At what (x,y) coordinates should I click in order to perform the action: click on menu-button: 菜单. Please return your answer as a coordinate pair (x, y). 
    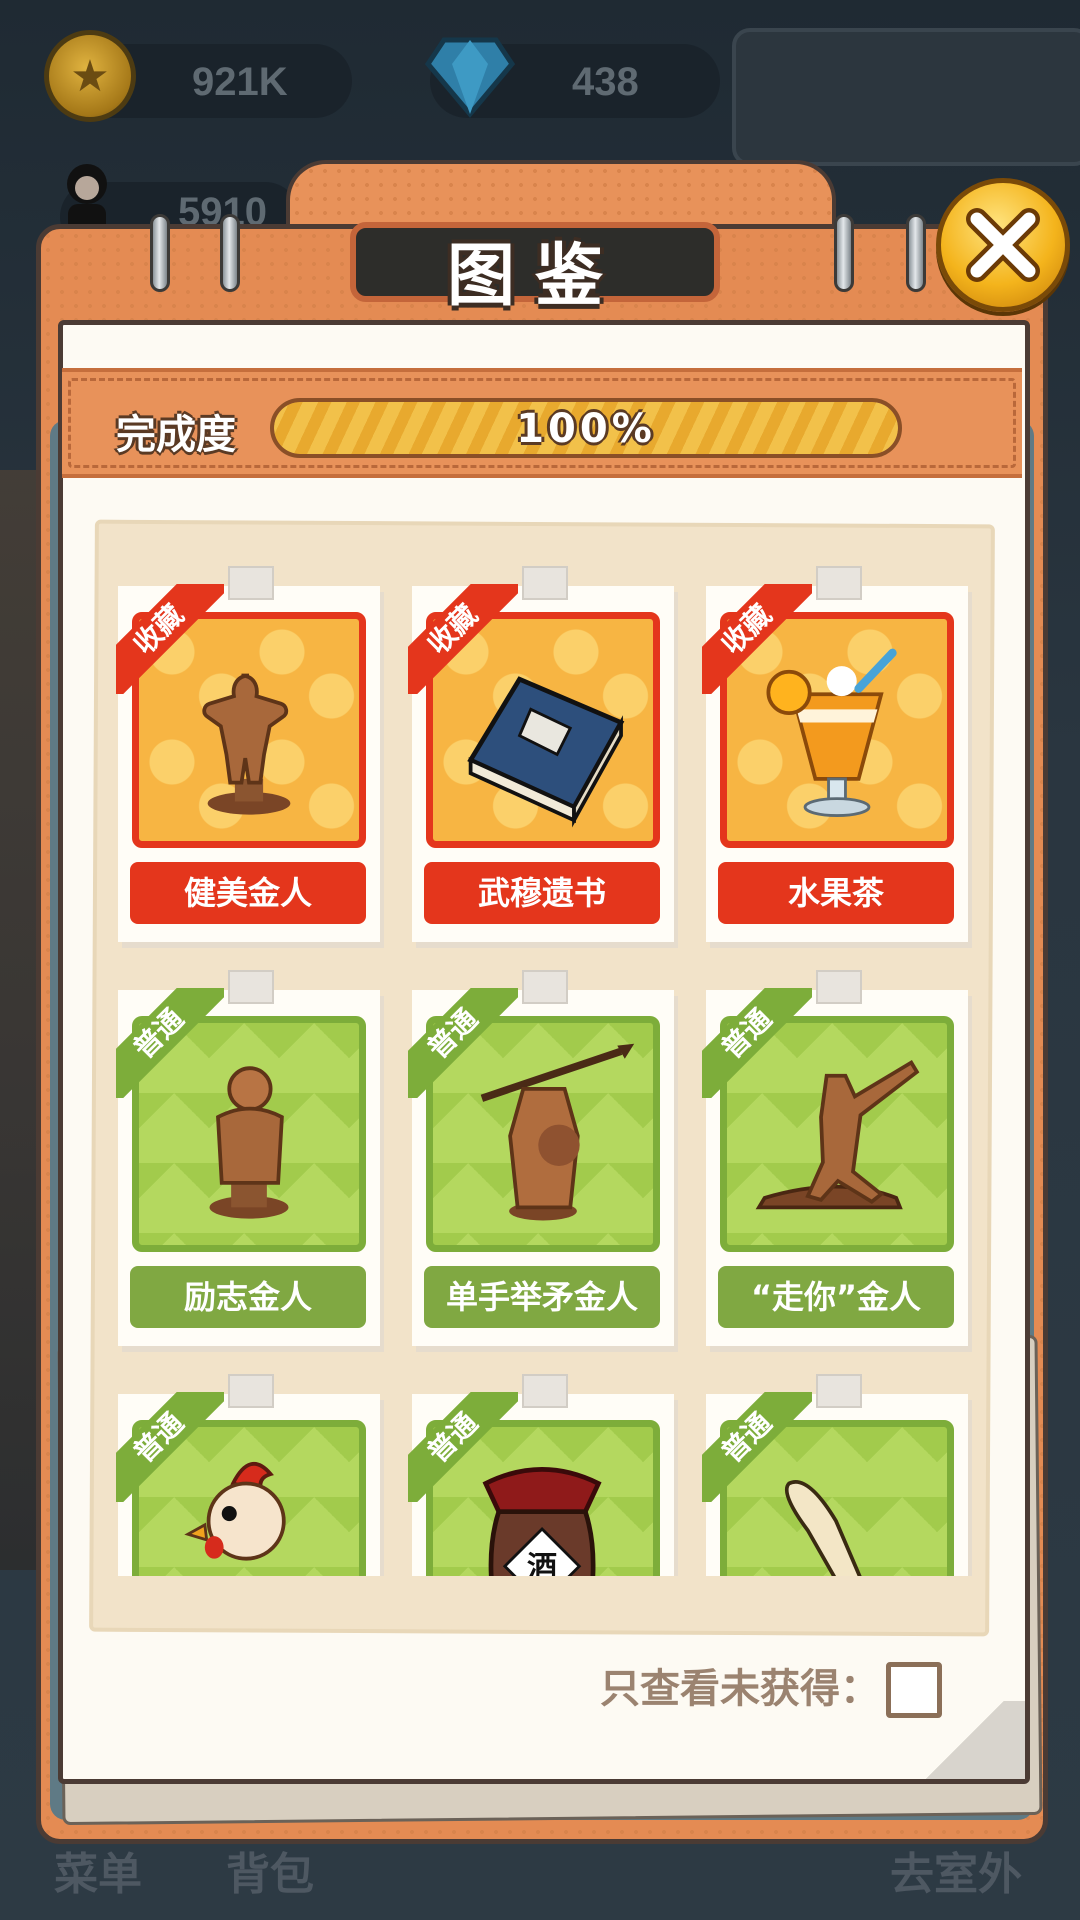
    Looking at the image, I should click on (98, 1870).